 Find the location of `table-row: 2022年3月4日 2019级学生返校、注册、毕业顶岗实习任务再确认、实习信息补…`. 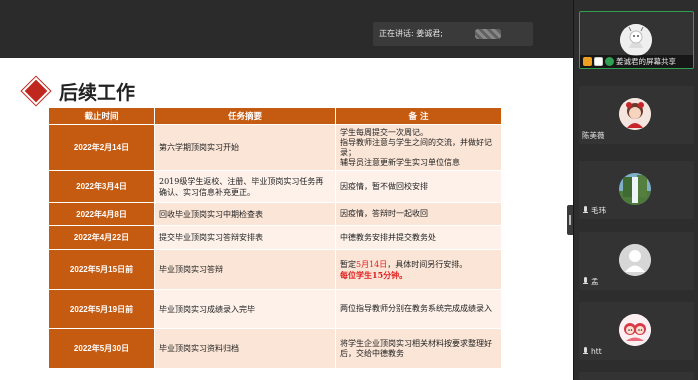

table-row: 2022年3月4日 2019级学生返校、注册、毕业顶岗实习任务再确认、实习信息补… is located at coordinates (275, 186).